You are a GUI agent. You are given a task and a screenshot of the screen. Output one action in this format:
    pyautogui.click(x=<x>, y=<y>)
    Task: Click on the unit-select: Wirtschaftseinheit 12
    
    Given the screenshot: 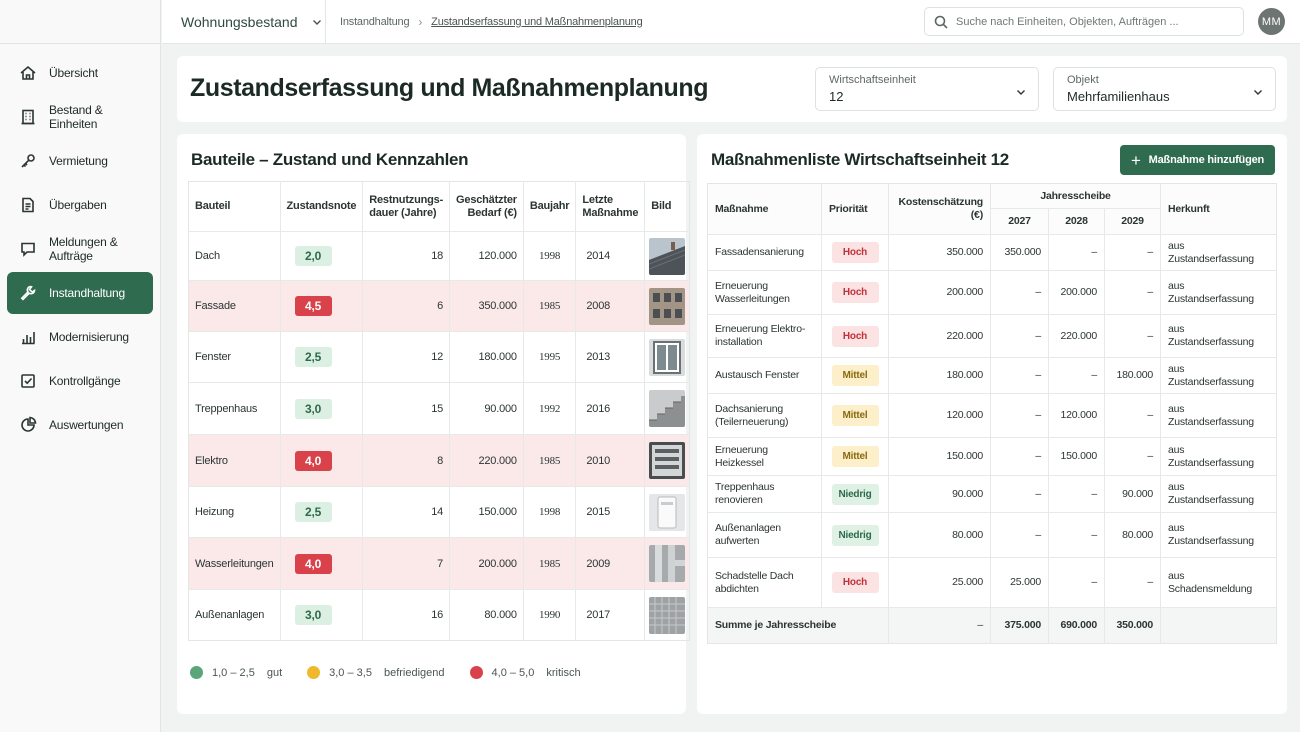 What is the action you would take?
    pyautogui.click(x=927, y=89)
    